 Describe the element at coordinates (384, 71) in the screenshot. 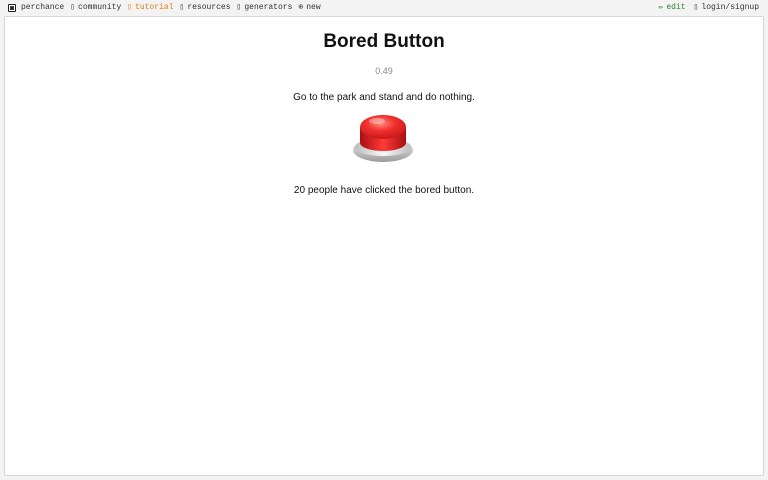

I see `value-readout: 0.49` at that location.